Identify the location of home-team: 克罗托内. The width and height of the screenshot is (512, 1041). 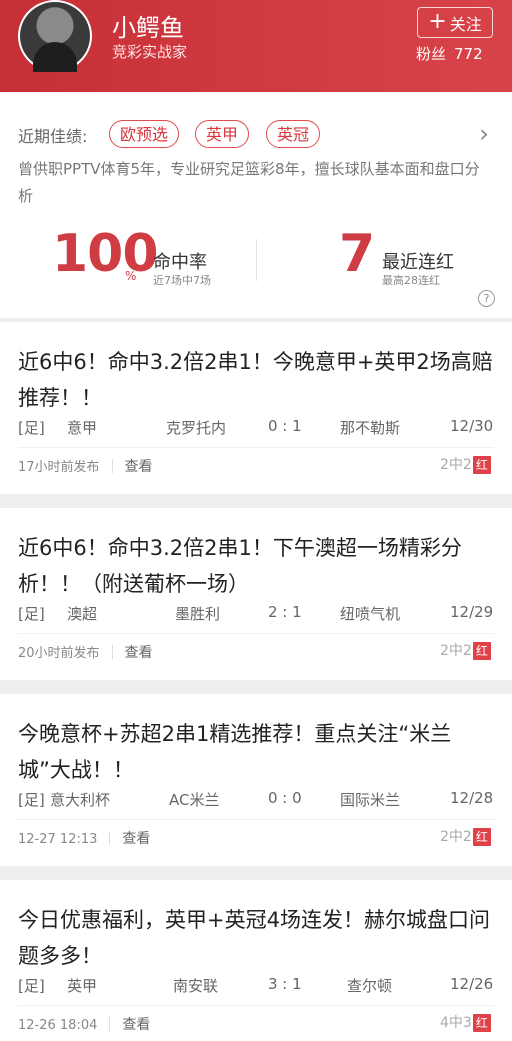
(196, 428).